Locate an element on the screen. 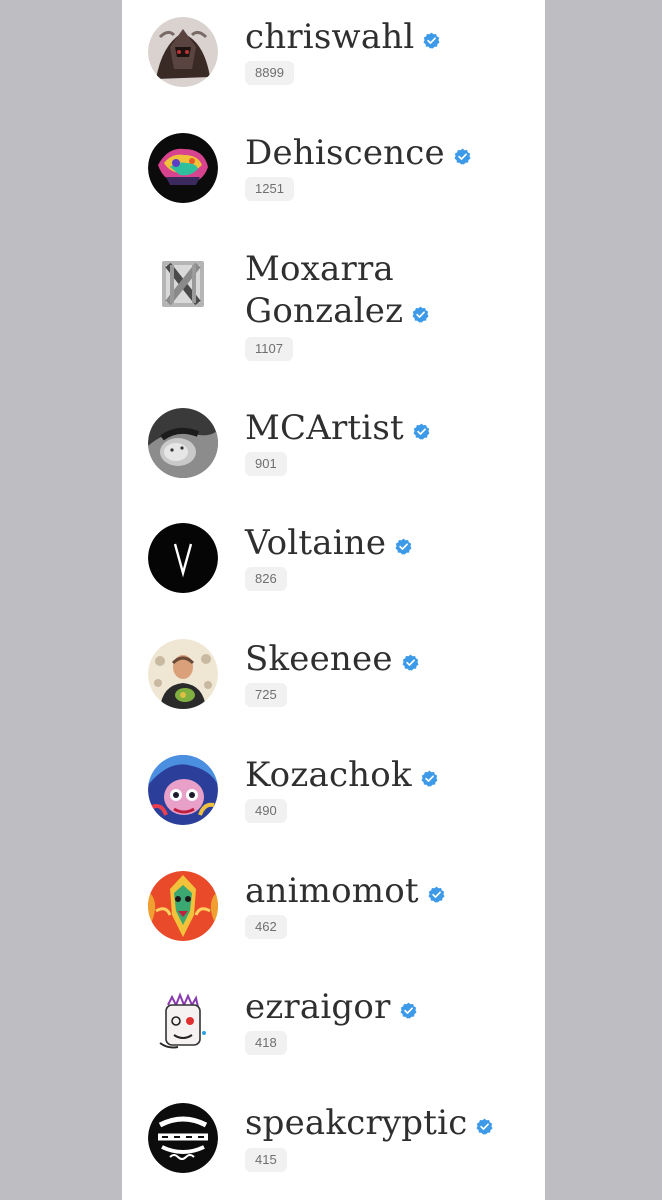  creator-item-ezraigor: ezraigor 418 is located at coordinates (333, 1028).